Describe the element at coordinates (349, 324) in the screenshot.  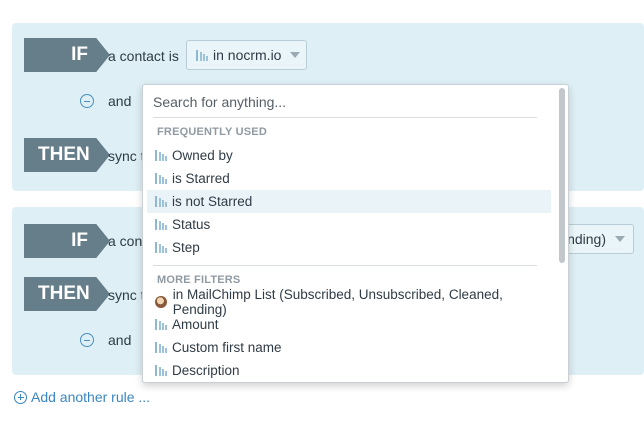
I see `list-item-amount: Amount` at that location.